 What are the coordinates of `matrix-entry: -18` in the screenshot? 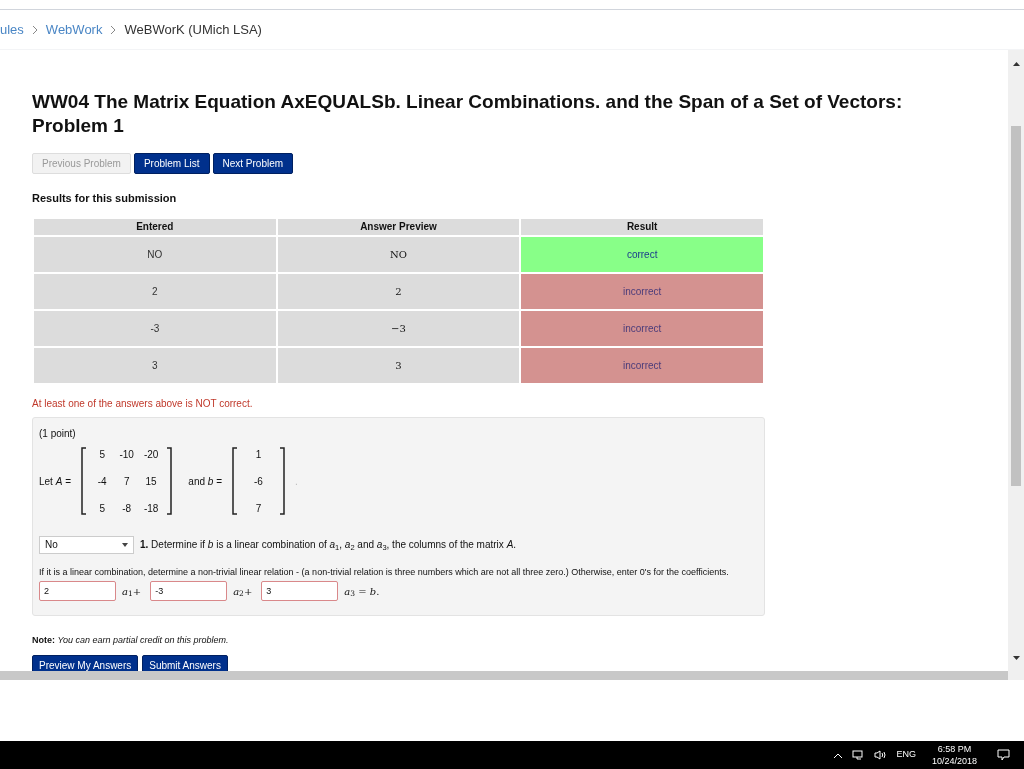 It's located at (151, 508).